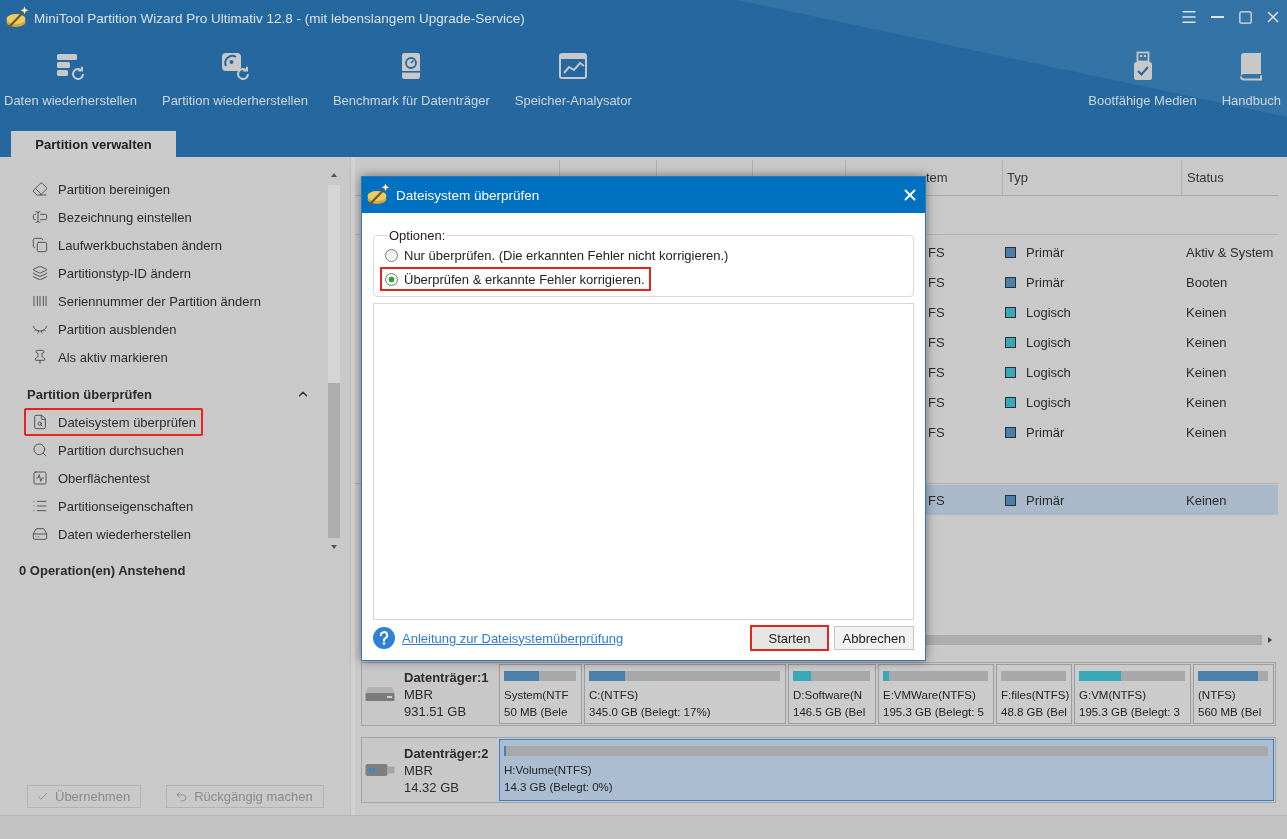 This screenshot has width=1287, height=839. What do you see at coordinates (828, 695) in the screenshot?
I see `partition-label: D:Software(N` at bounding box center [828, 695].